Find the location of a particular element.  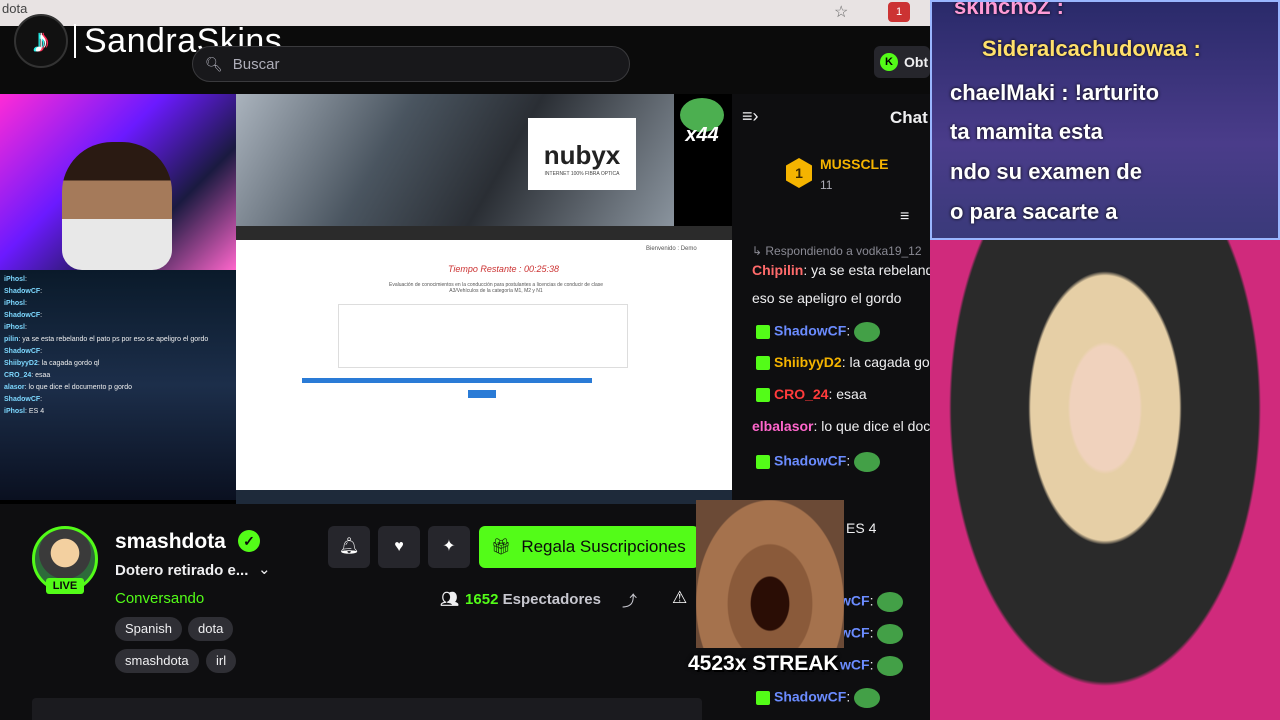

chat-username: CRO_24 is located at coordinates (801, 394).